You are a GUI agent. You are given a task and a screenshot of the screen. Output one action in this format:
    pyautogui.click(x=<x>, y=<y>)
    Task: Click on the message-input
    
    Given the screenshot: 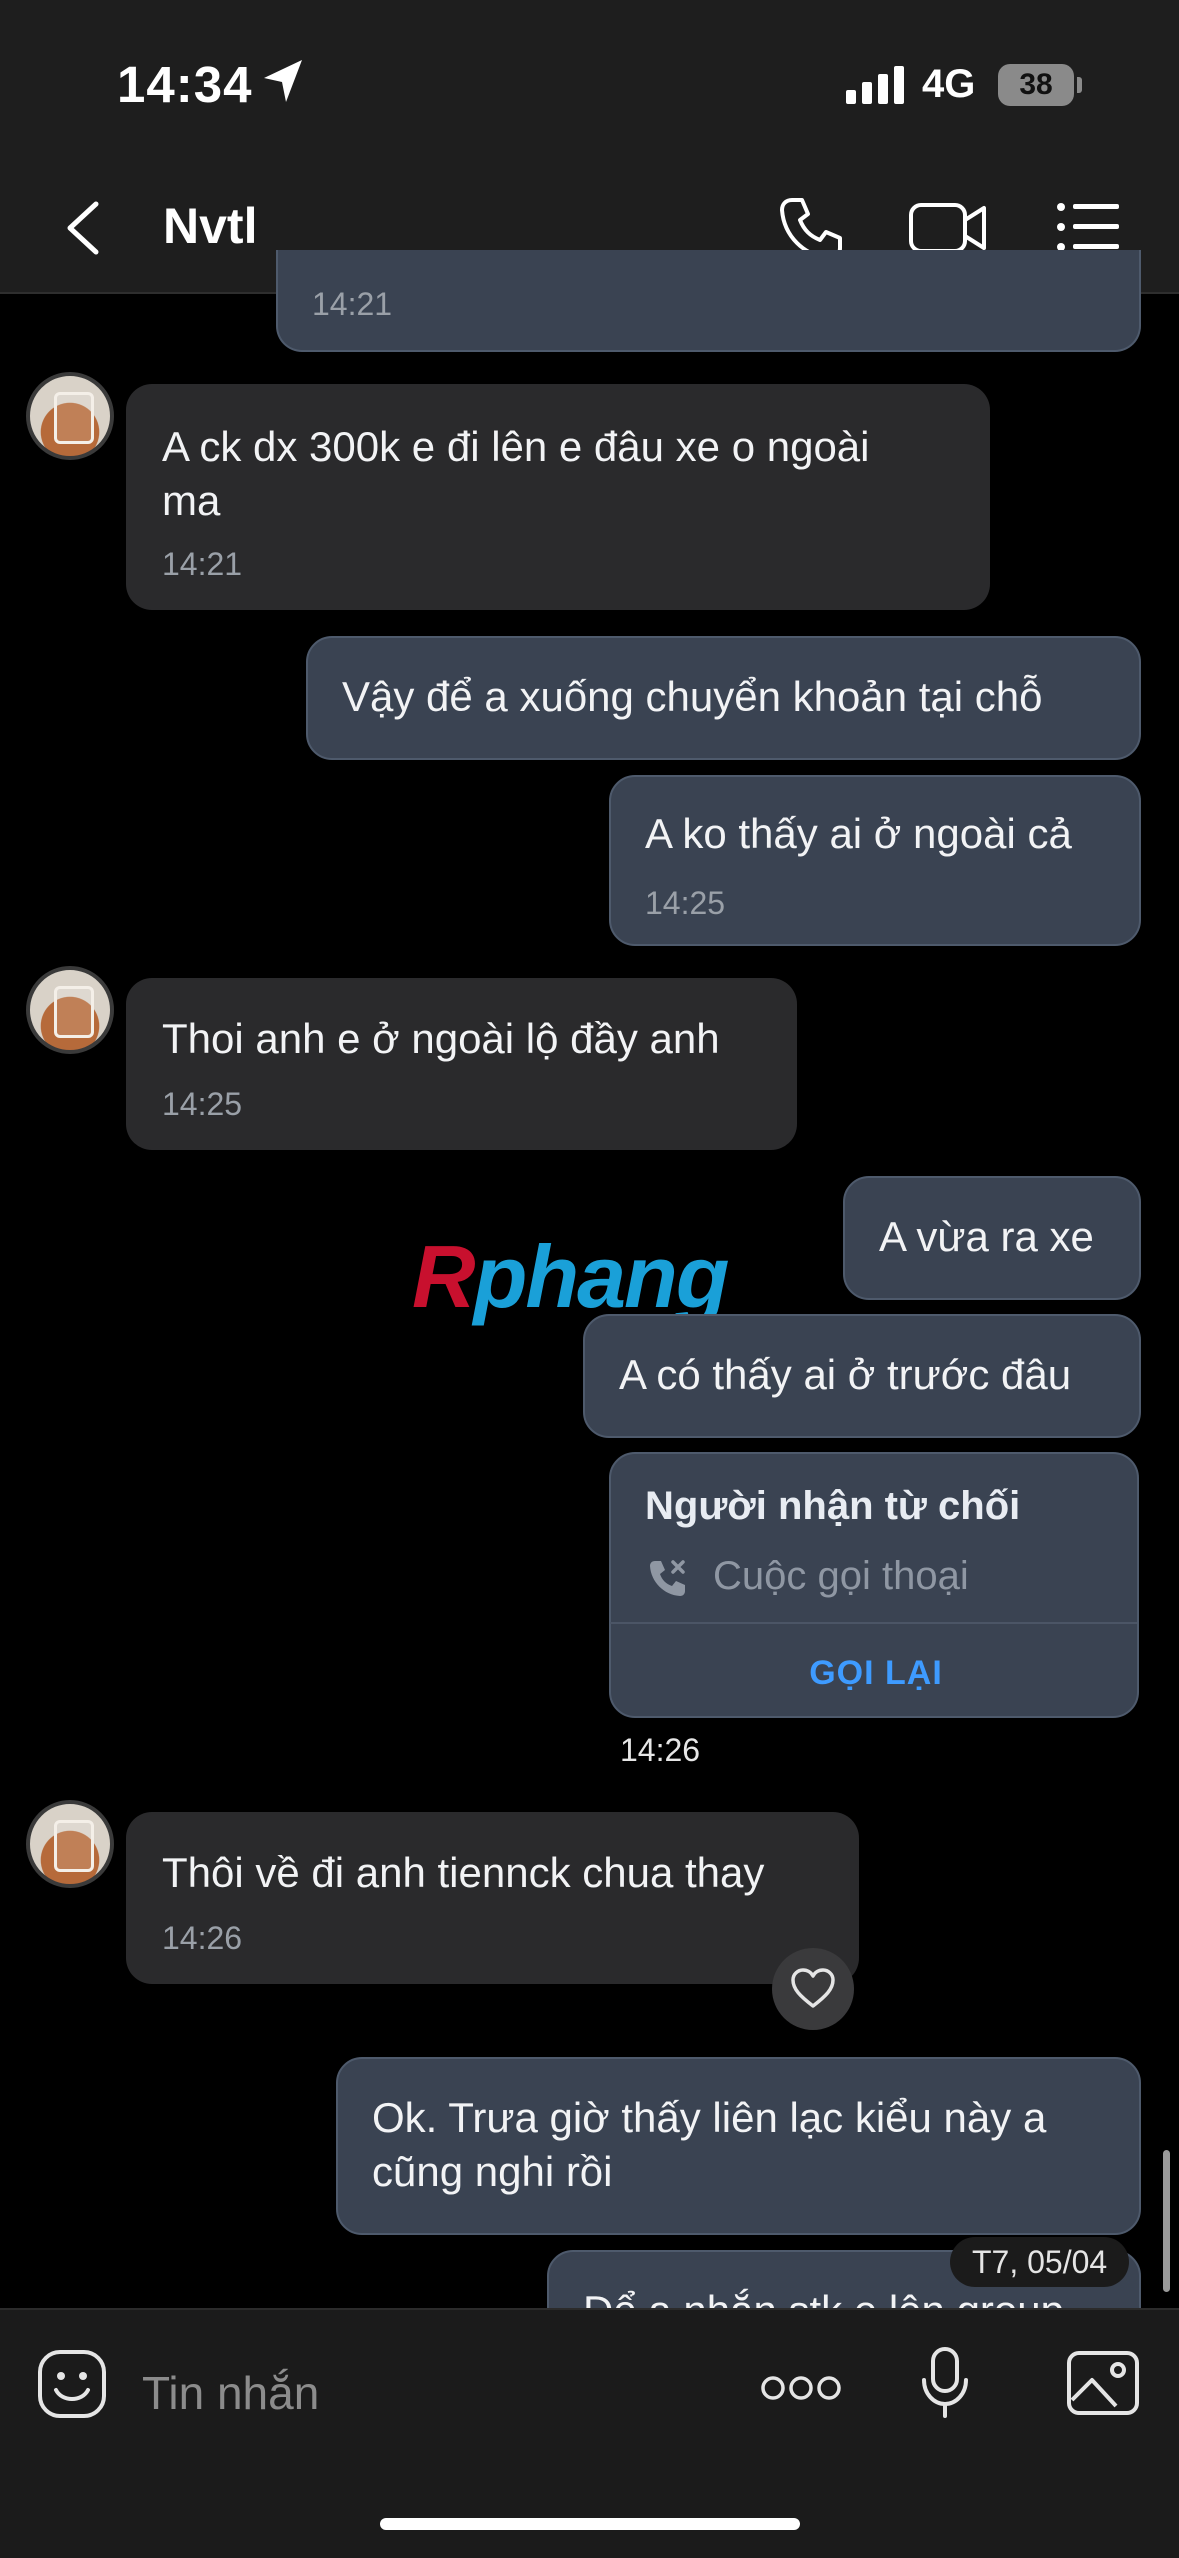 What is the action you would take?
    pyautogui.click(x=422, y=2393)
    